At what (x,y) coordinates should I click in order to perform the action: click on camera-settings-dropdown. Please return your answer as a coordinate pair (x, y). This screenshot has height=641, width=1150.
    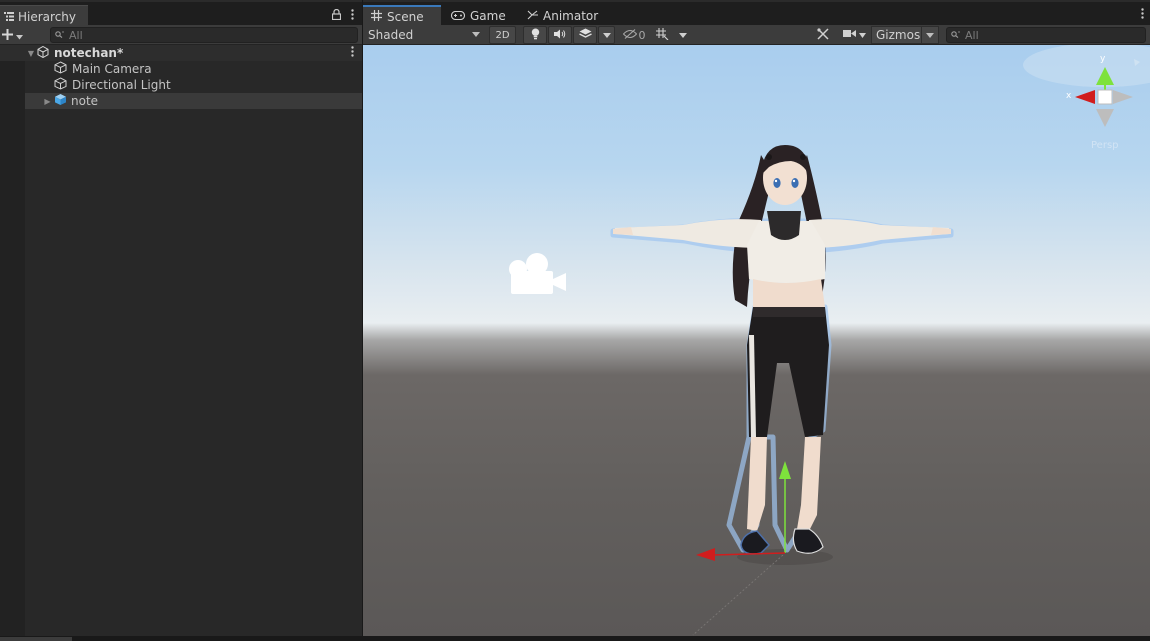
    Looking at the image, I should click on (854, 35).